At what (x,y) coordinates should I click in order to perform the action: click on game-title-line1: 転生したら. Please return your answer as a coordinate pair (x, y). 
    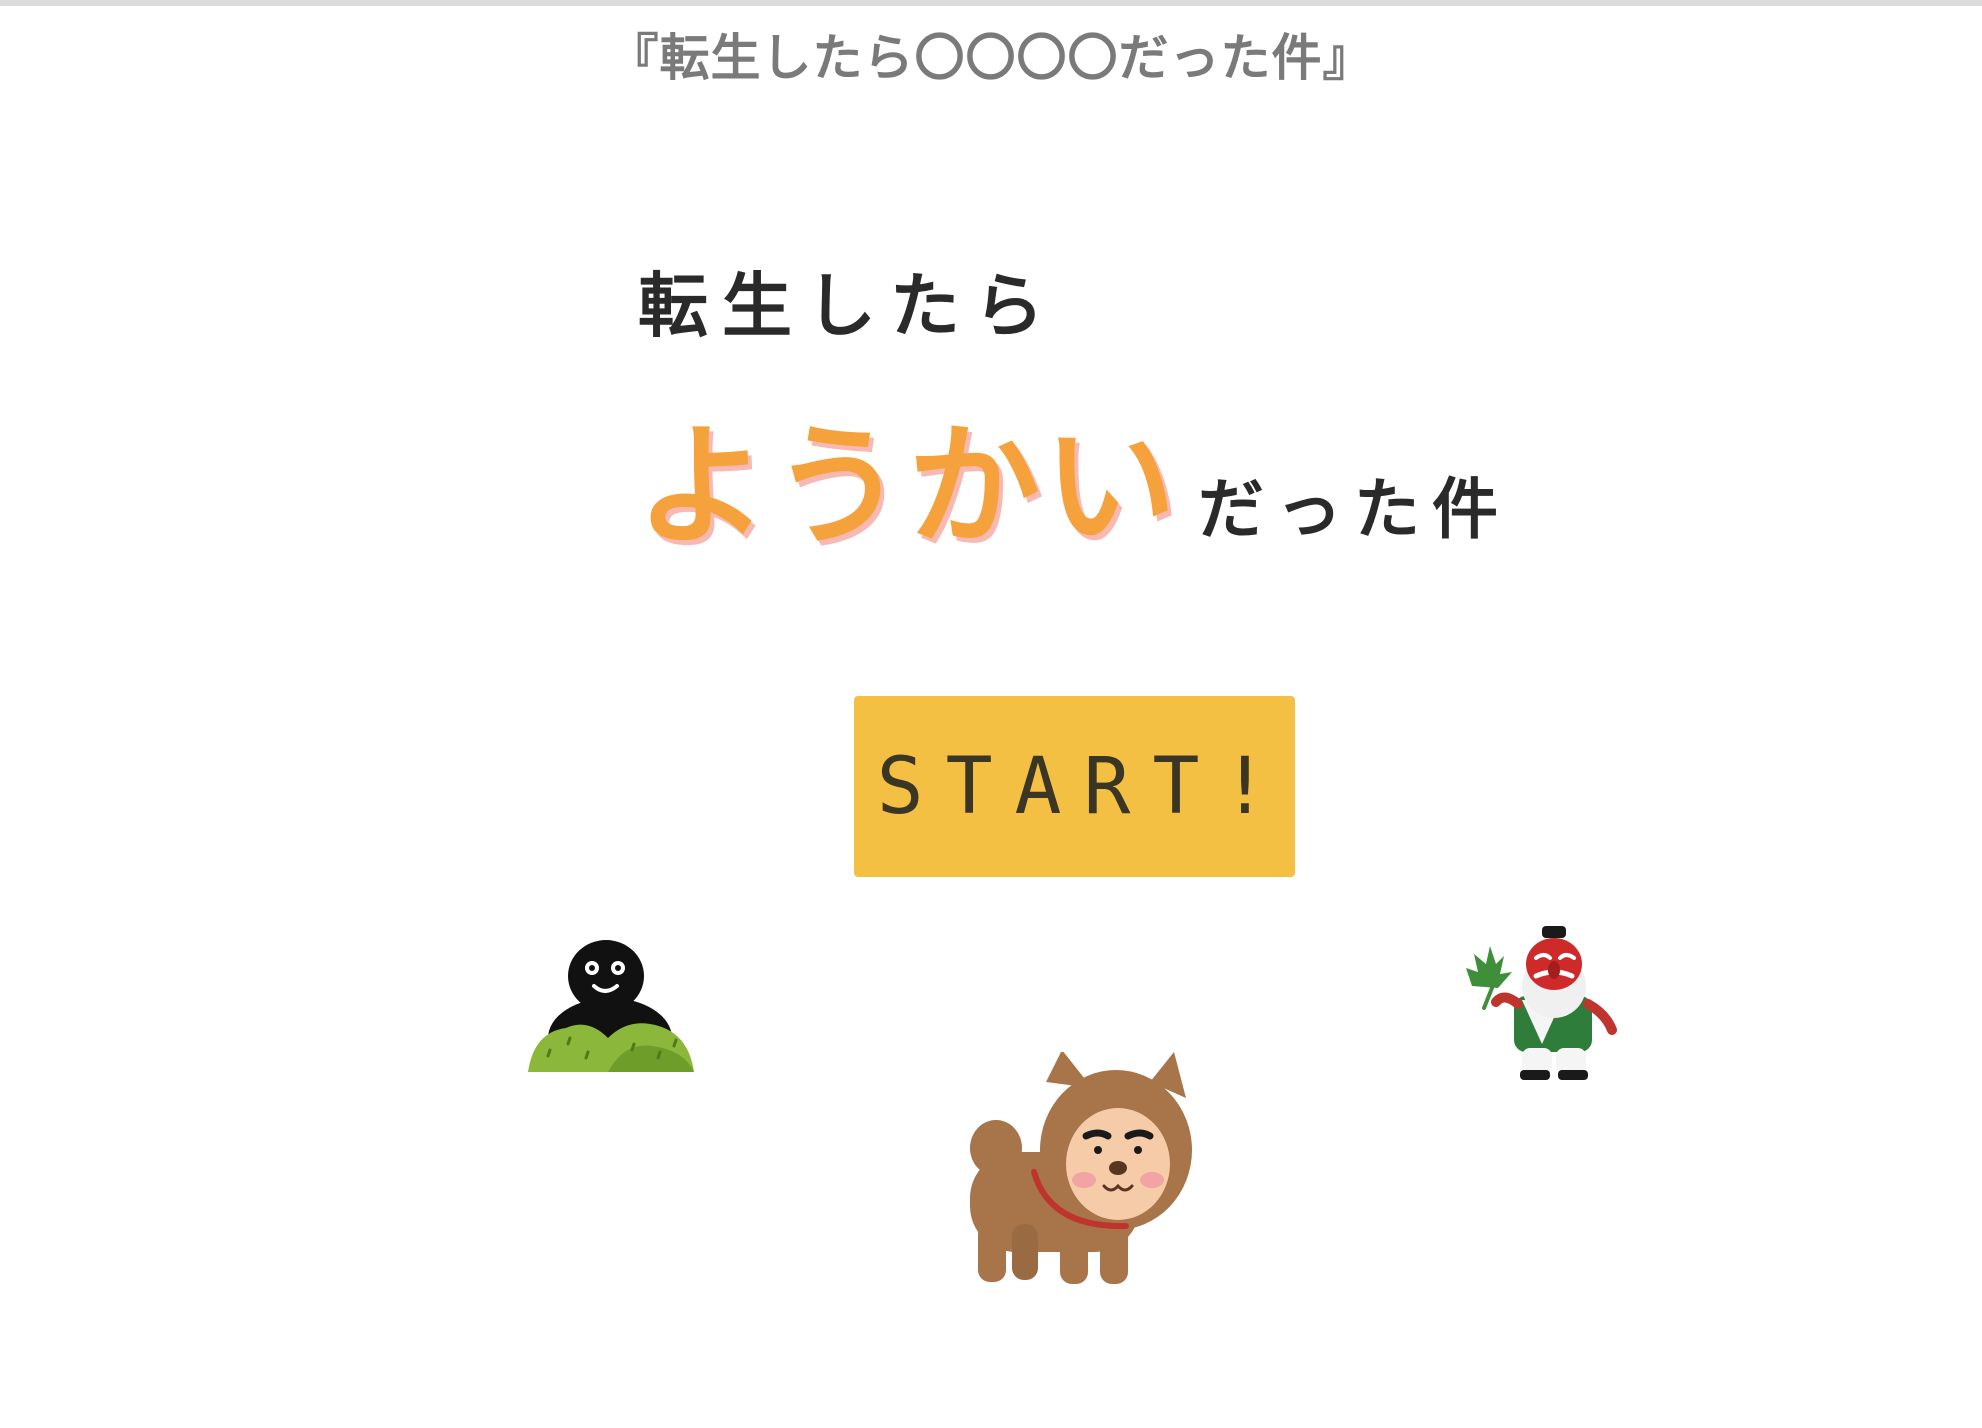
    Looking at the image, I should click on (848, 306).